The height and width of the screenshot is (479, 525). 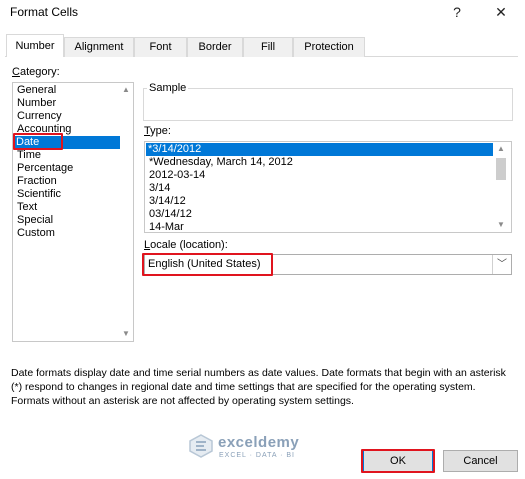 I want to click on tab-fill: Fill, so click(x=268, y=47).